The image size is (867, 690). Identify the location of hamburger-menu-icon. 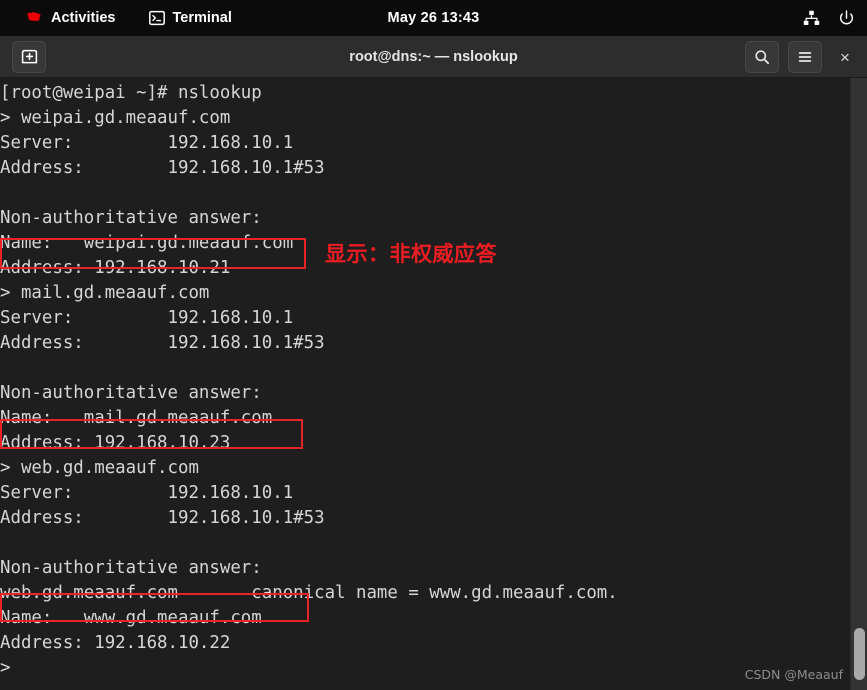
(805, 57).